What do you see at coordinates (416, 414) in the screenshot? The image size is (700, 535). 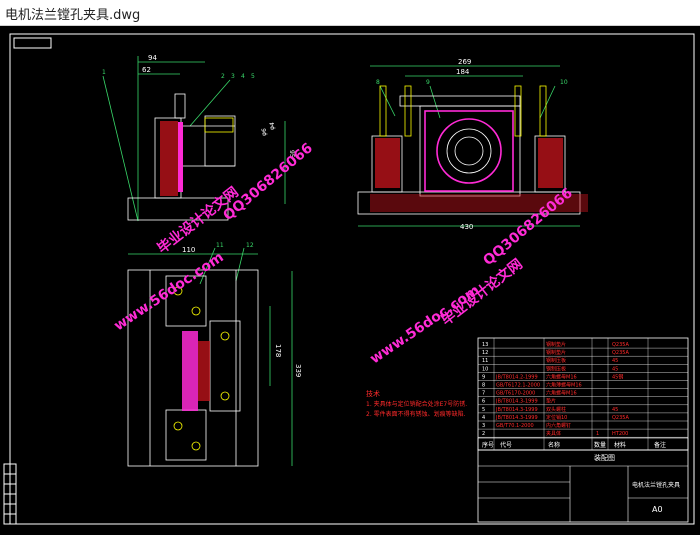 I see `notes-line-2: 2. 零件表面不得有锈蚀、划痕等缺陷.` at bounding box center [416, 414].